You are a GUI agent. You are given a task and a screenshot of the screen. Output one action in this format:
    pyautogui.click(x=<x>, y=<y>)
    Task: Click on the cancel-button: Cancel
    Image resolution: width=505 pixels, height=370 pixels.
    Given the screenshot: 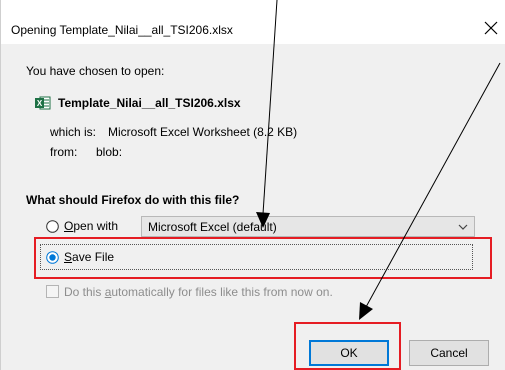 What is the action you would take?
    pyautogui.click(x=449, y=353)
    